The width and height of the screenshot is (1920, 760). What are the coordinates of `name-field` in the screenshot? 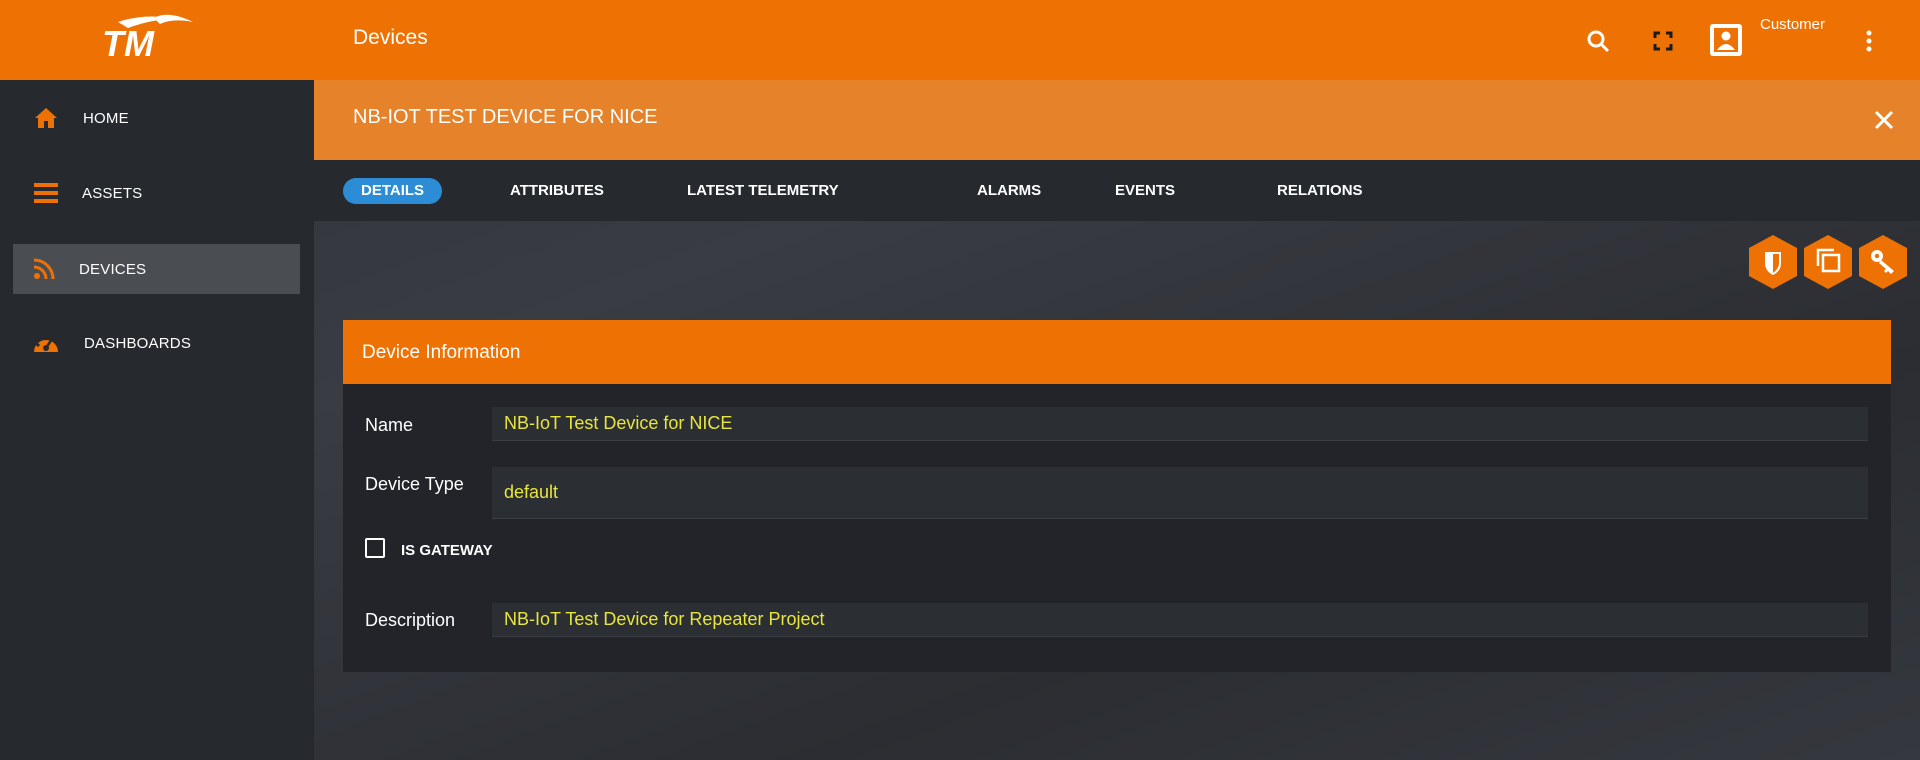 It's located at (1180, 424).